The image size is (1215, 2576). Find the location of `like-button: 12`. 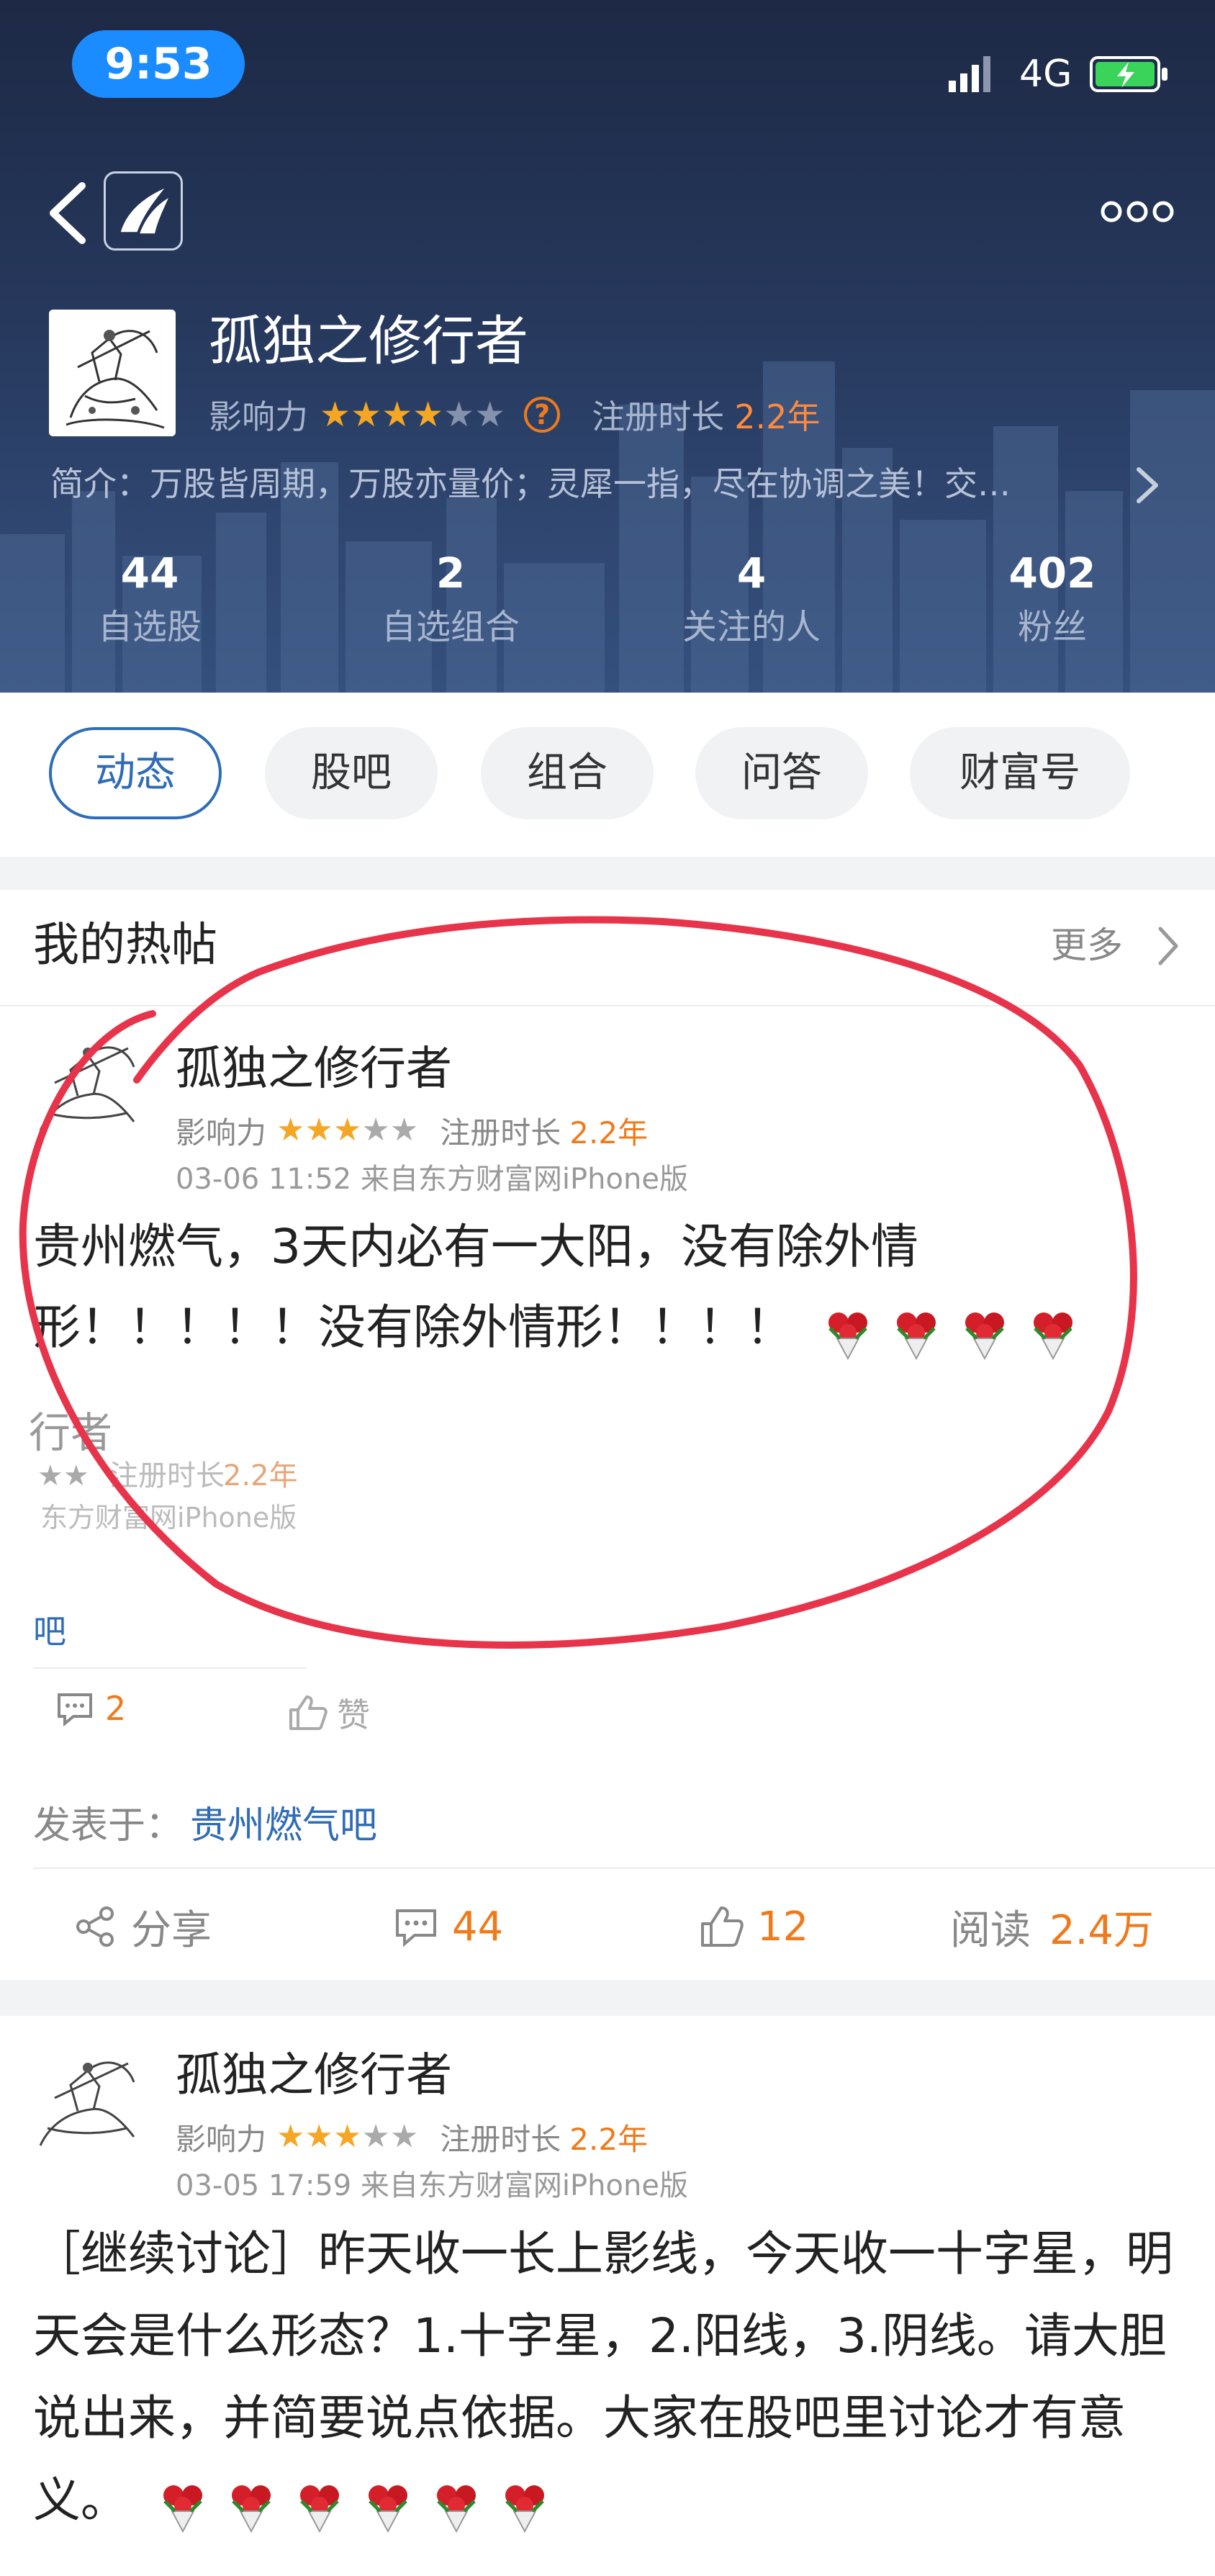

like-button: 12 is located at coordinates (753, 1926).